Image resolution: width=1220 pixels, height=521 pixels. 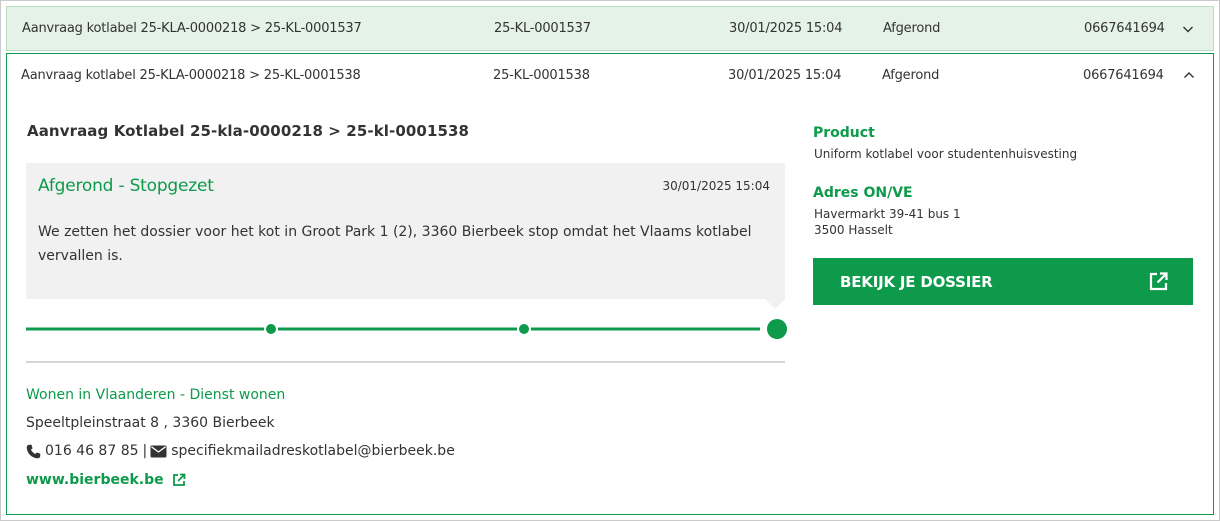 I want to click on row-id: 25-KL-0001537, so click(x=542, y=28).